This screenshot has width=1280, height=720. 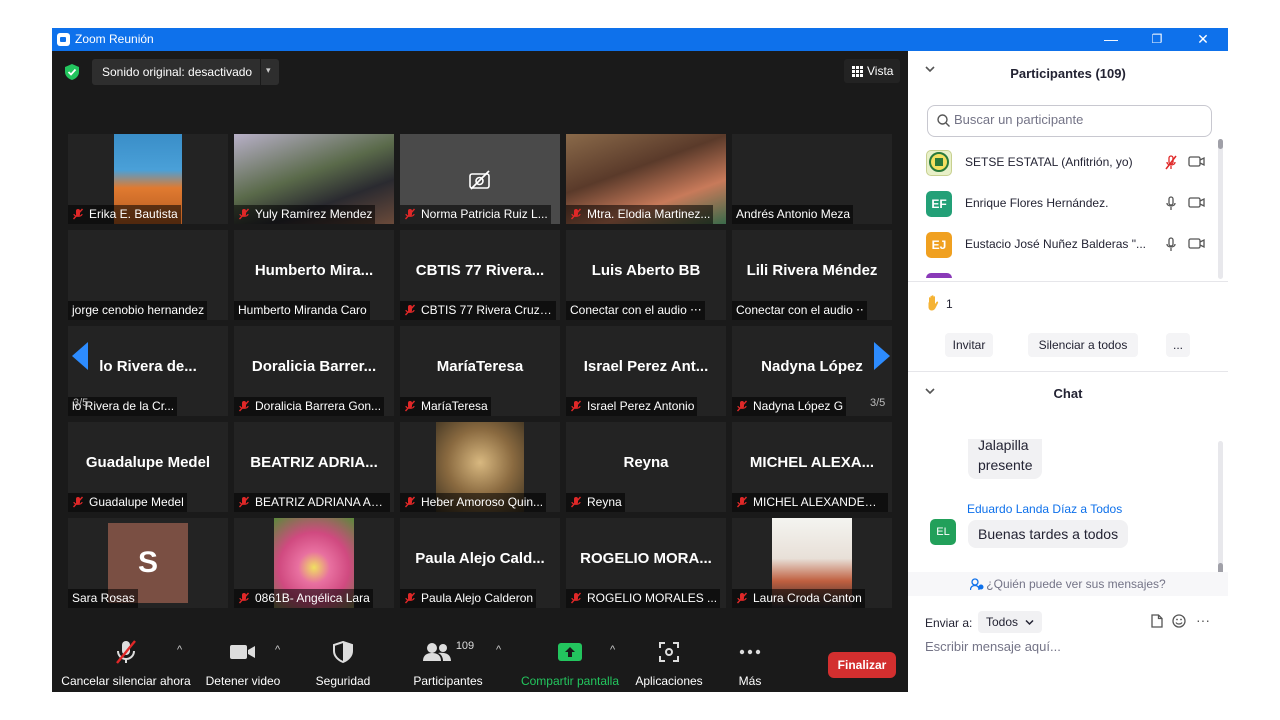 What do you see at coordinates (314, 563) in the screenshot?
I see `video-tile: 0861B- Angélica Lara` at bounding box center [314, 563].